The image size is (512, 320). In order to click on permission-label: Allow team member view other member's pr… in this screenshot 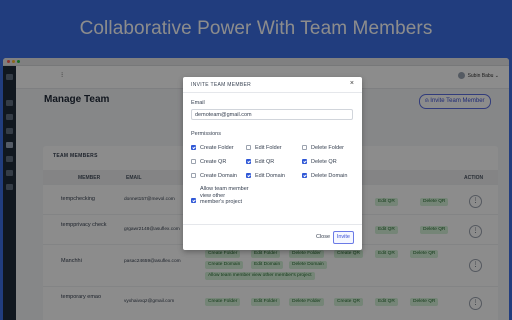, I will do `click(224, 195)`.